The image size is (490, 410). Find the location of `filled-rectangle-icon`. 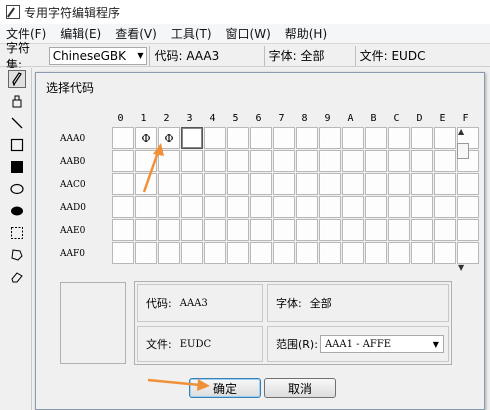

filled-rectangle-icon is located at coordinates (17, 167).